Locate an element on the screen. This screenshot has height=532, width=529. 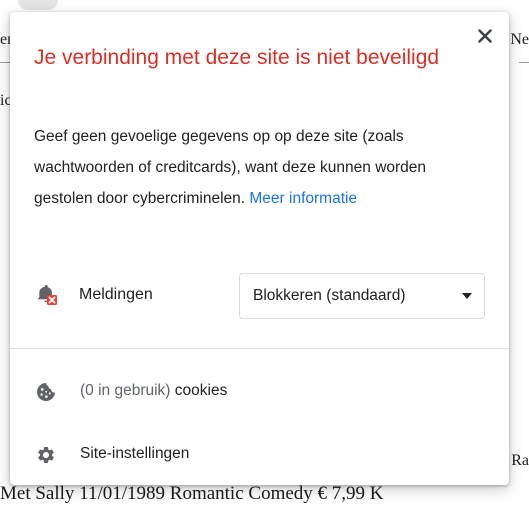
permission-row-notifications: Meldingen Blokkeren (standaard) is located at coordinates (259, 296).